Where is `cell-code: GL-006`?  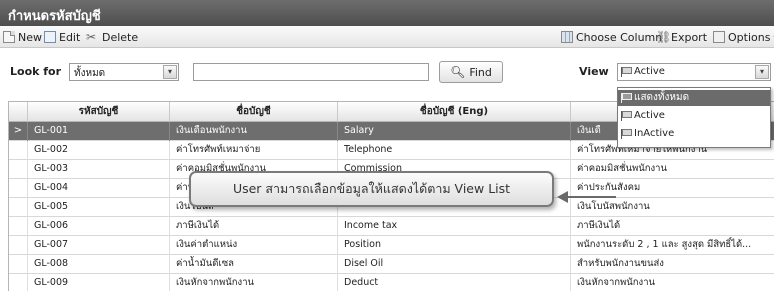
cell-code: GL-006 is located at coordinates (99, 226).